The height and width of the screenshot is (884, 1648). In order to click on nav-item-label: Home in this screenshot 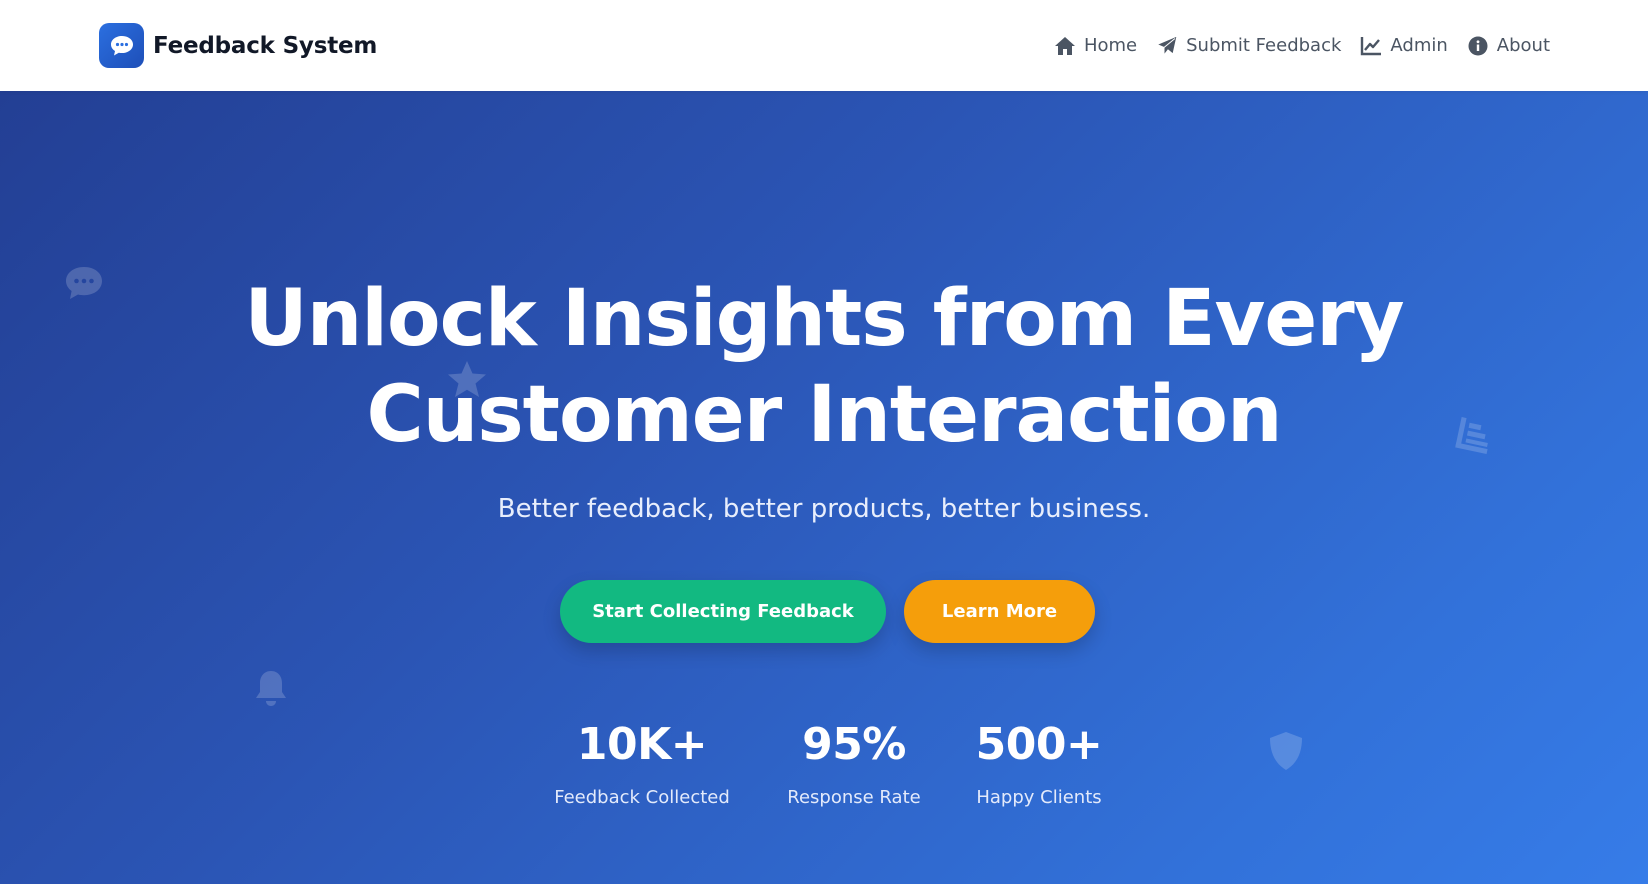, I will do `click(1110, 45)`.